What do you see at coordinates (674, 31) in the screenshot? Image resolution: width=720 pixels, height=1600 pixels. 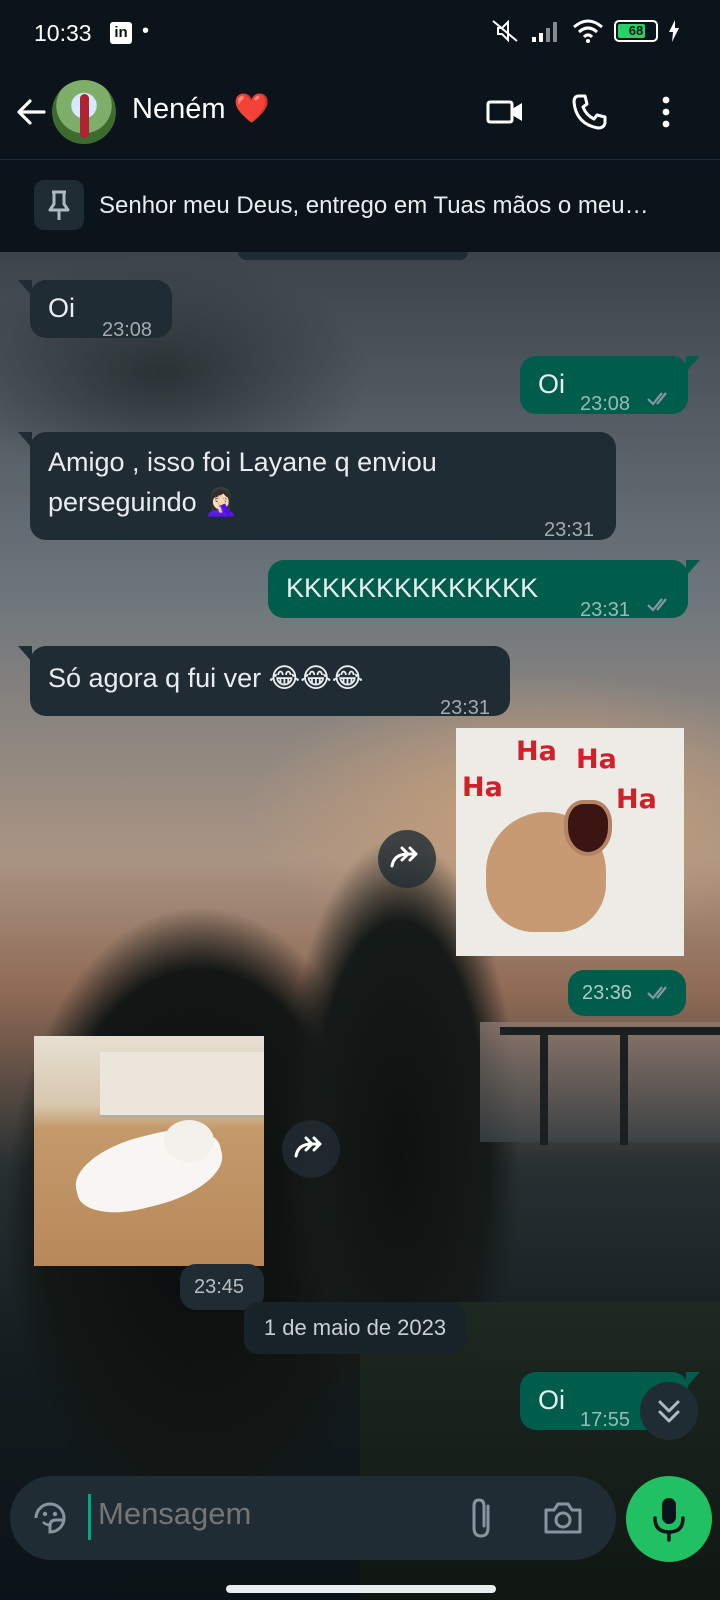 I see `charging-icon` at bounding box center [674, 31].